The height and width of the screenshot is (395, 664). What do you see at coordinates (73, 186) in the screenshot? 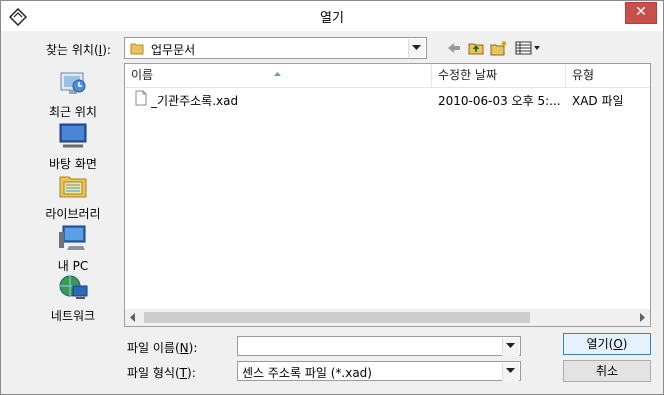
I see `libraries-icon` at bounding box center [73, 186].